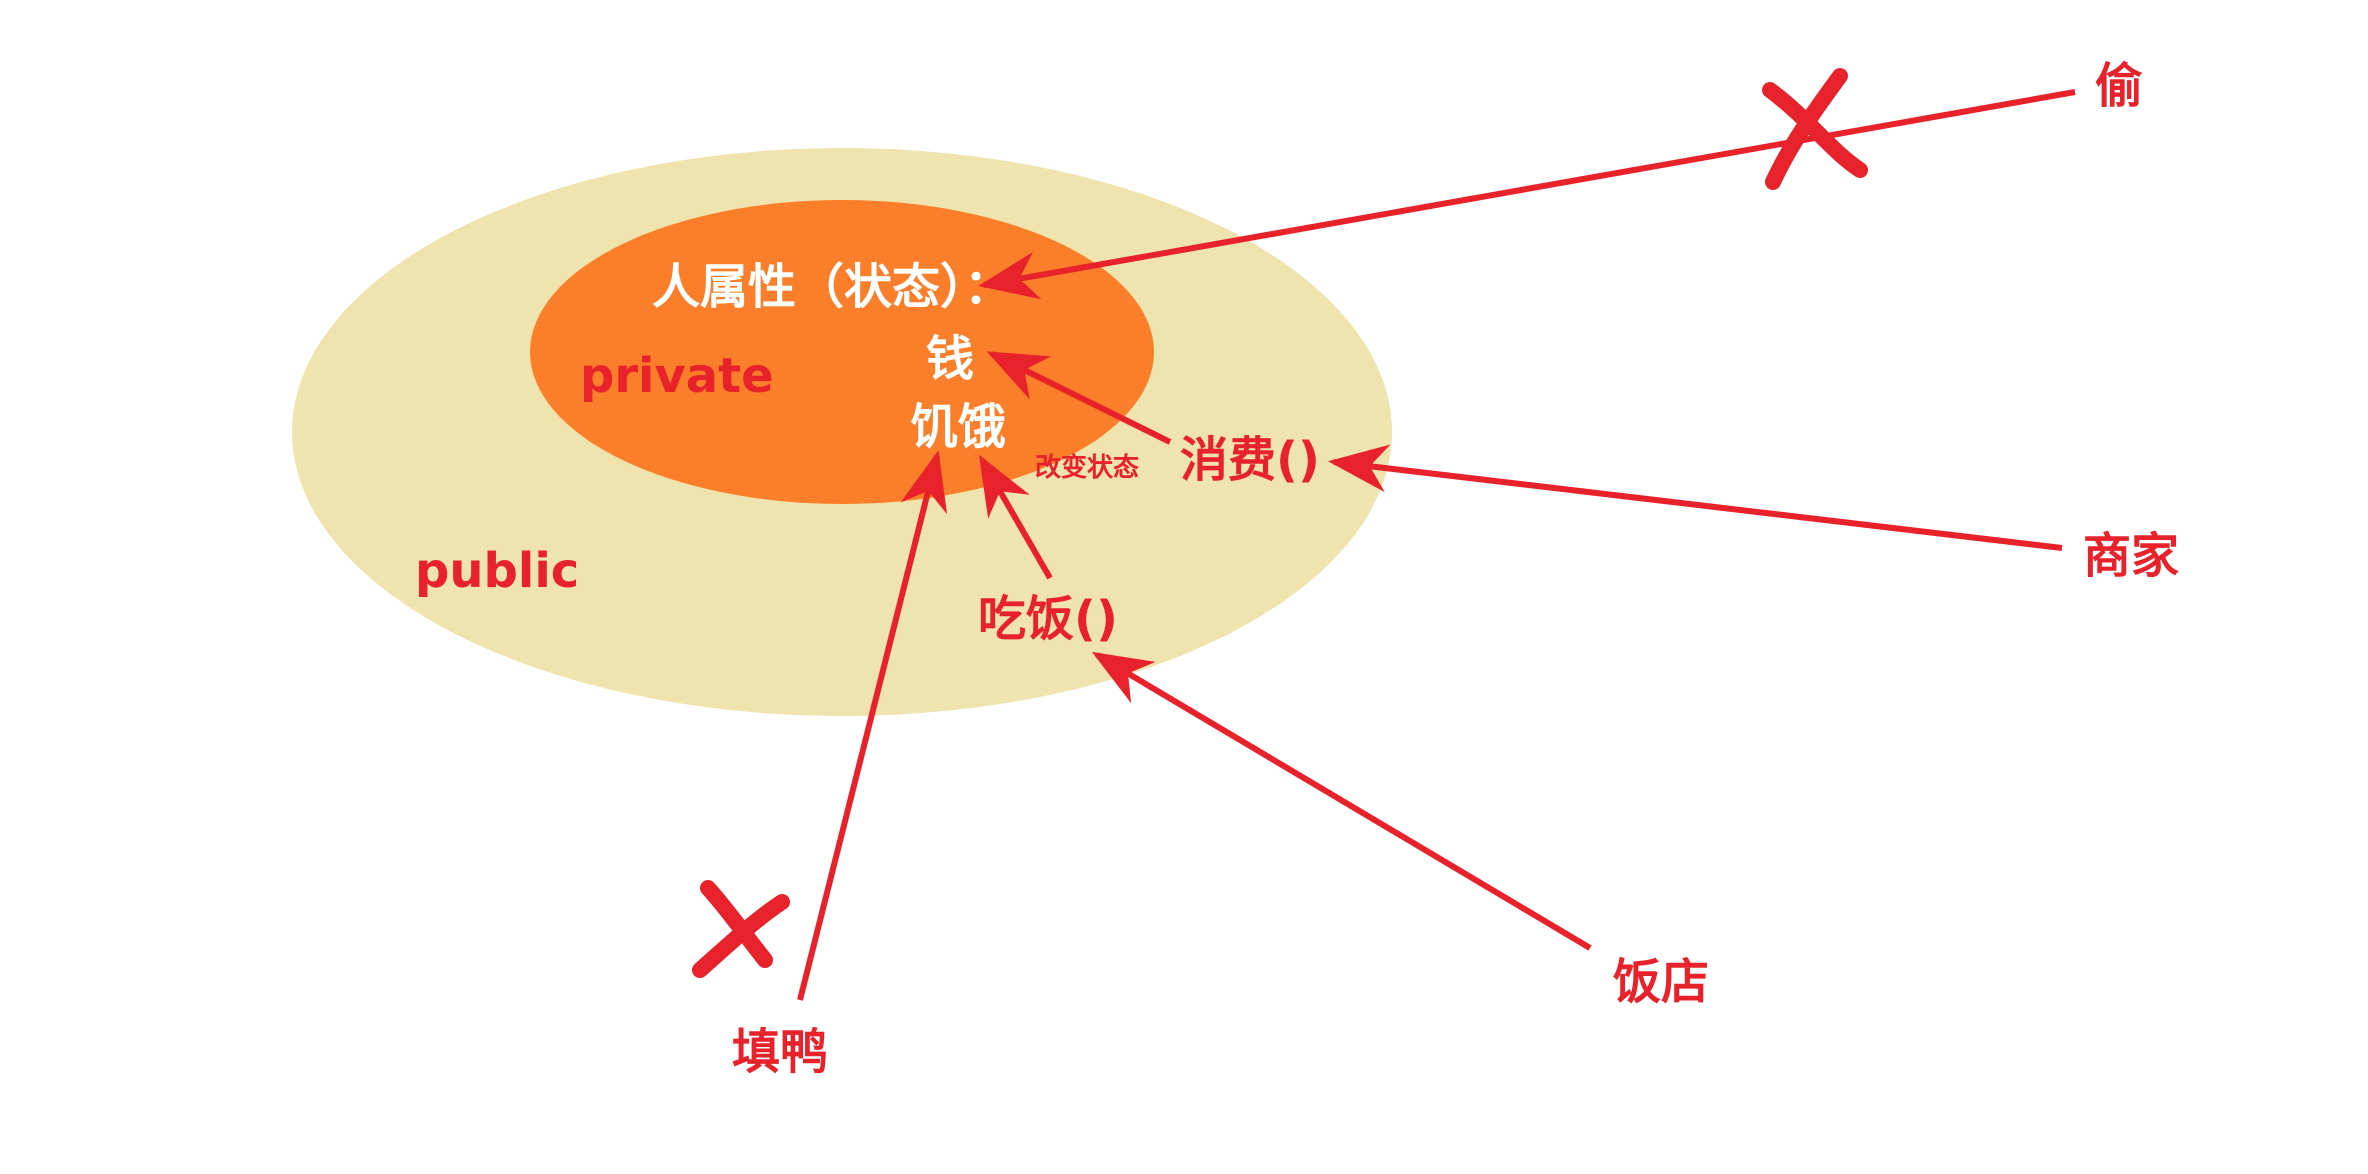 The height and width of the screenshot is (1174, 2368). Describe the element at coordinates (1661, 982) in the screenshot. I see `restaurant-actor: 饭店` at that location.